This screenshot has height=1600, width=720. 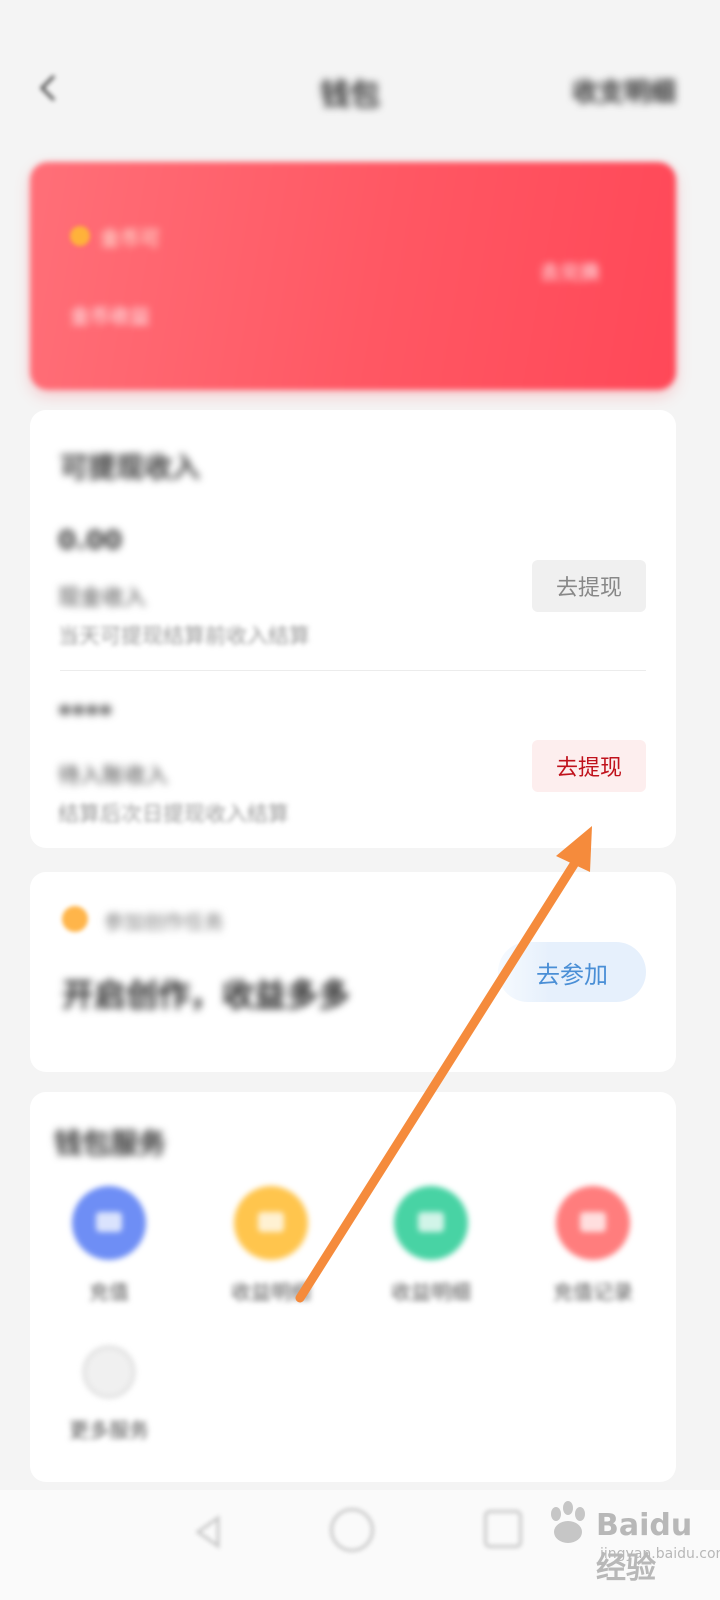 I want to click on service-label: 充值, so click(x=109, y=1292).